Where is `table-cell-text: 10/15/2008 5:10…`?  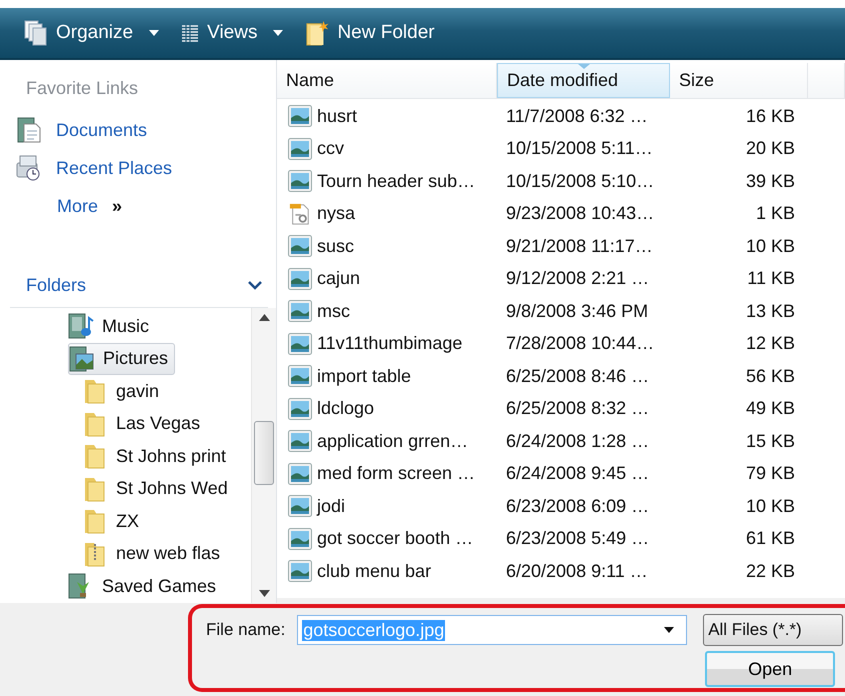
table-cell-text: 10/15/2008 5:10… is located at coordinates (580, 181).